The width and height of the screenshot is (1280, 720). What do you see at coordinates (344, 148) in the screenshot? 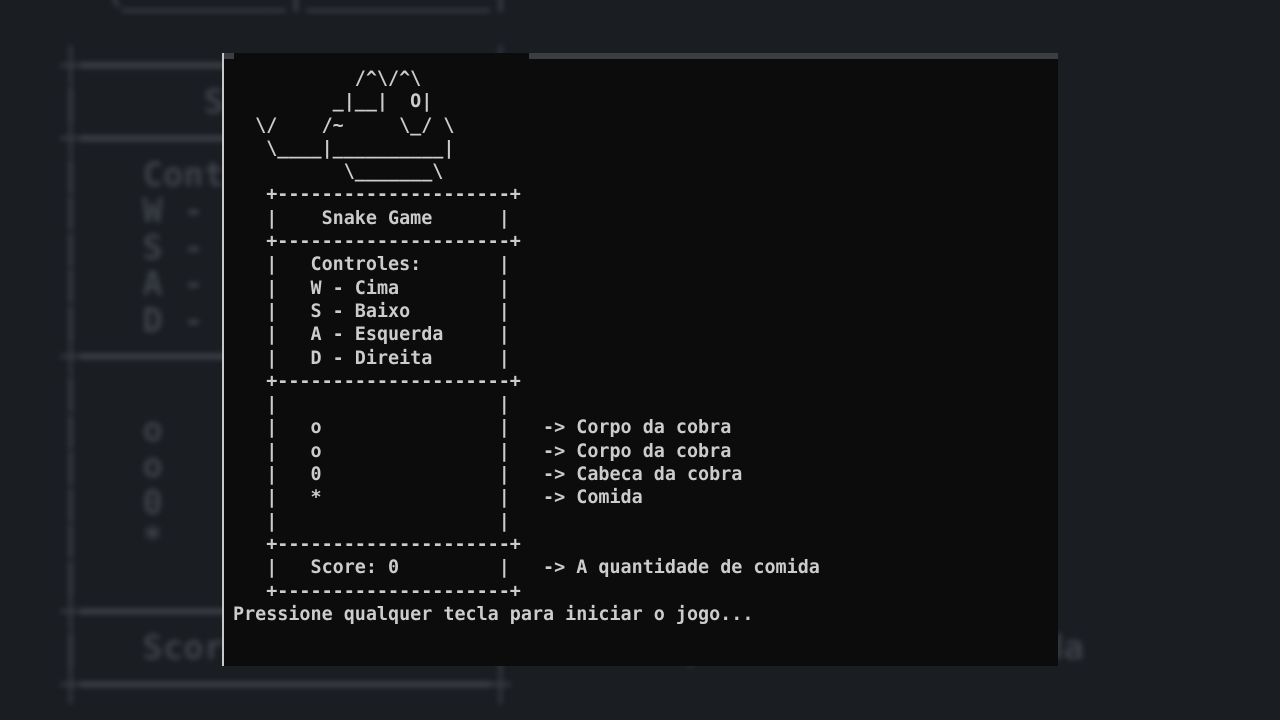
I see `snake-ascii-art-line: \____|__________|` at bounding box center [344, 148].